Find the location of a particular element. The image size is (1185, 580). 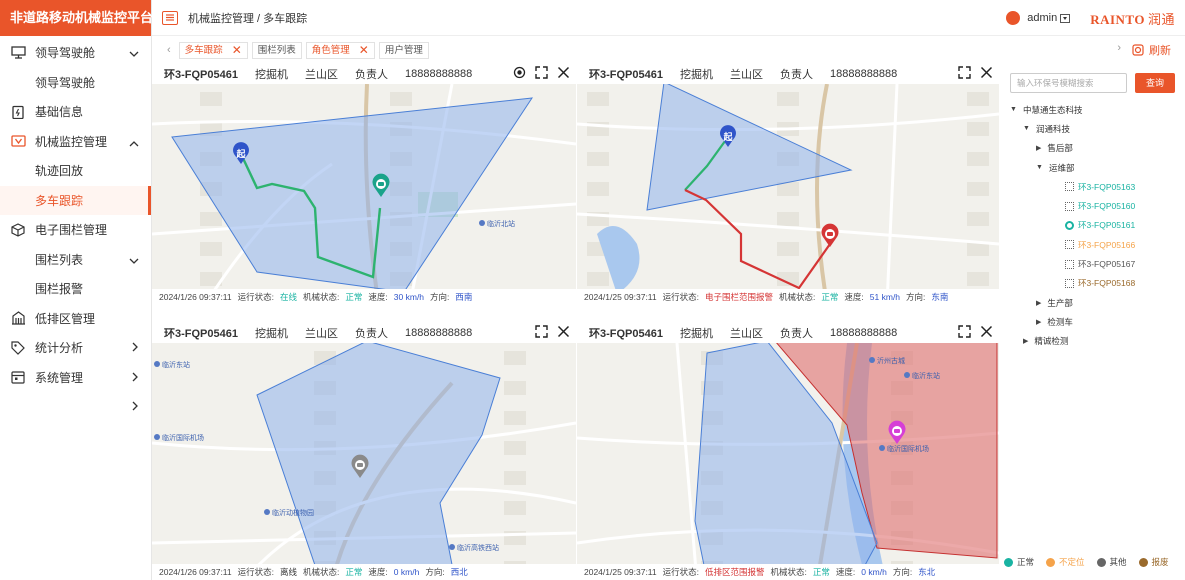

sidebar-item-fence-management: 电子围栏管理 is located at coordinates (75, 230).